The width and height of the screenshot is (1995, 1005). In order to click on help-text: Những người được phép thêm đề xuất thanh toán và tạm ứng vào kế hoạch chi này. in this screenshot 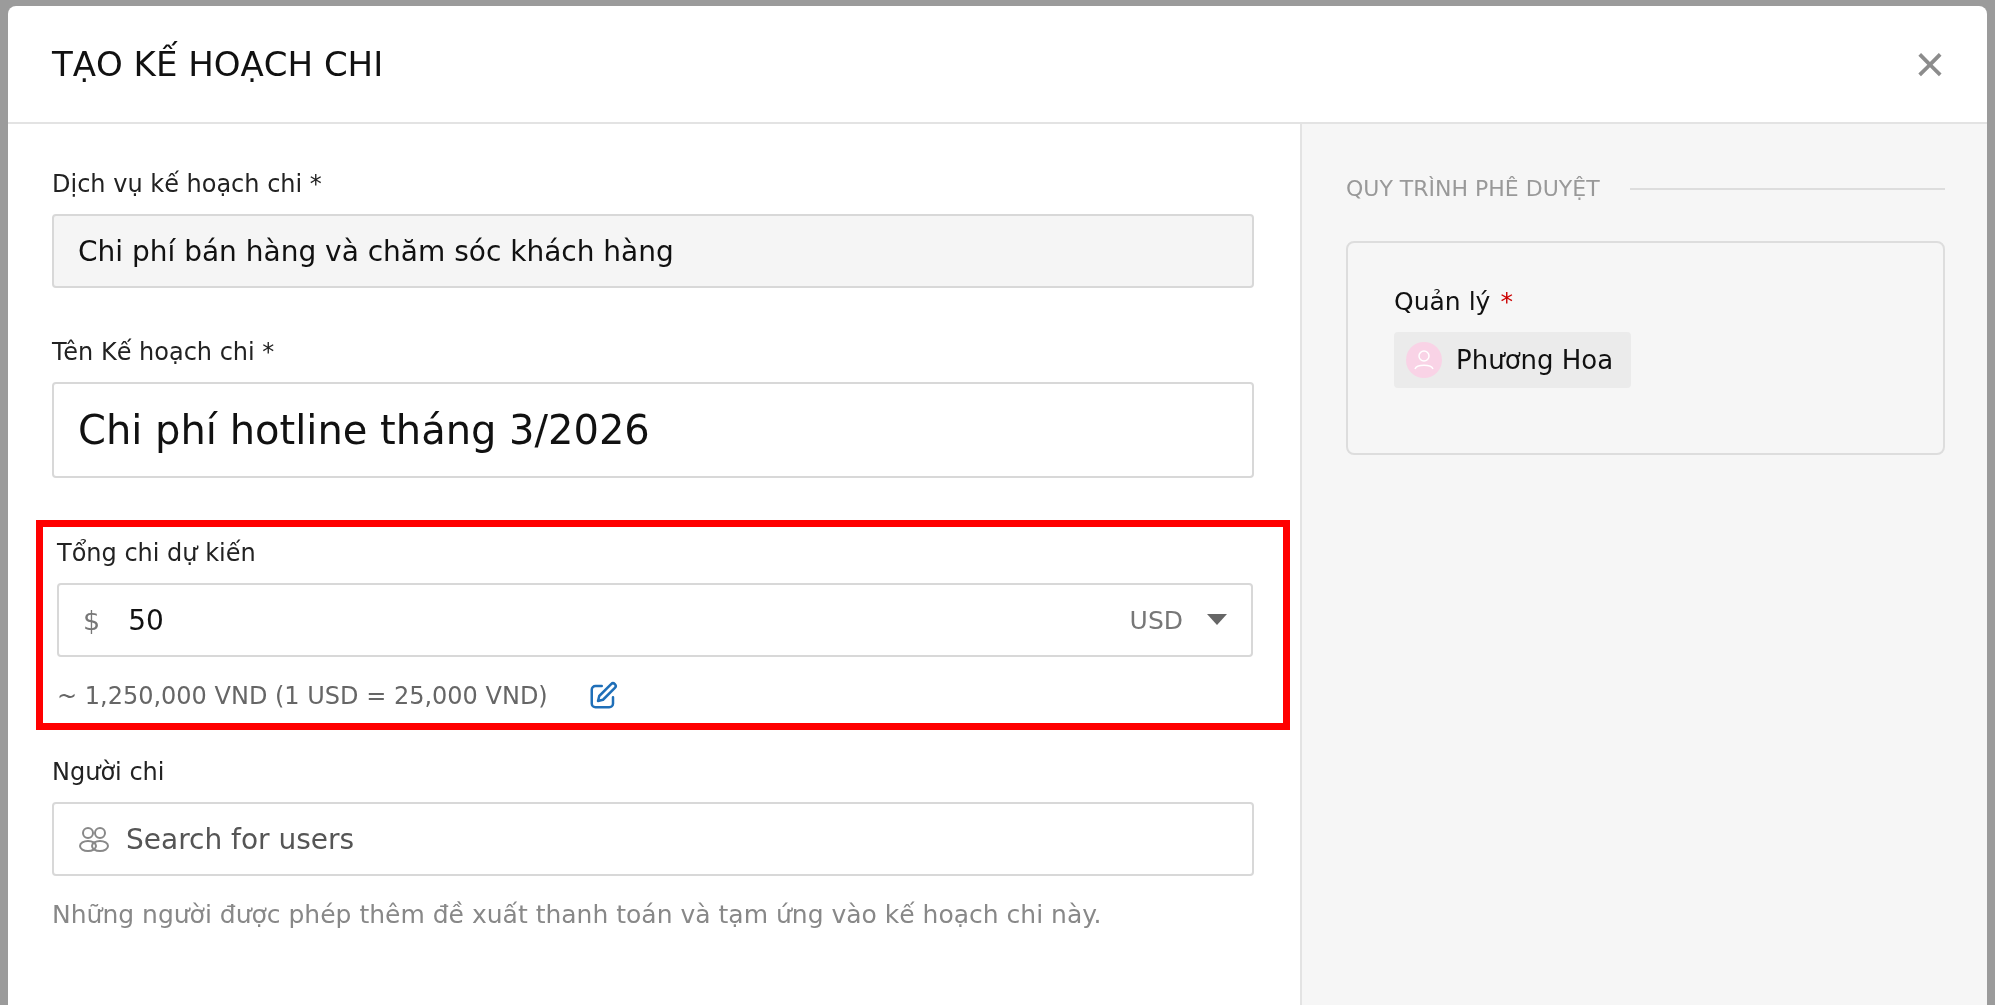, I will do `click(577, 914)`.